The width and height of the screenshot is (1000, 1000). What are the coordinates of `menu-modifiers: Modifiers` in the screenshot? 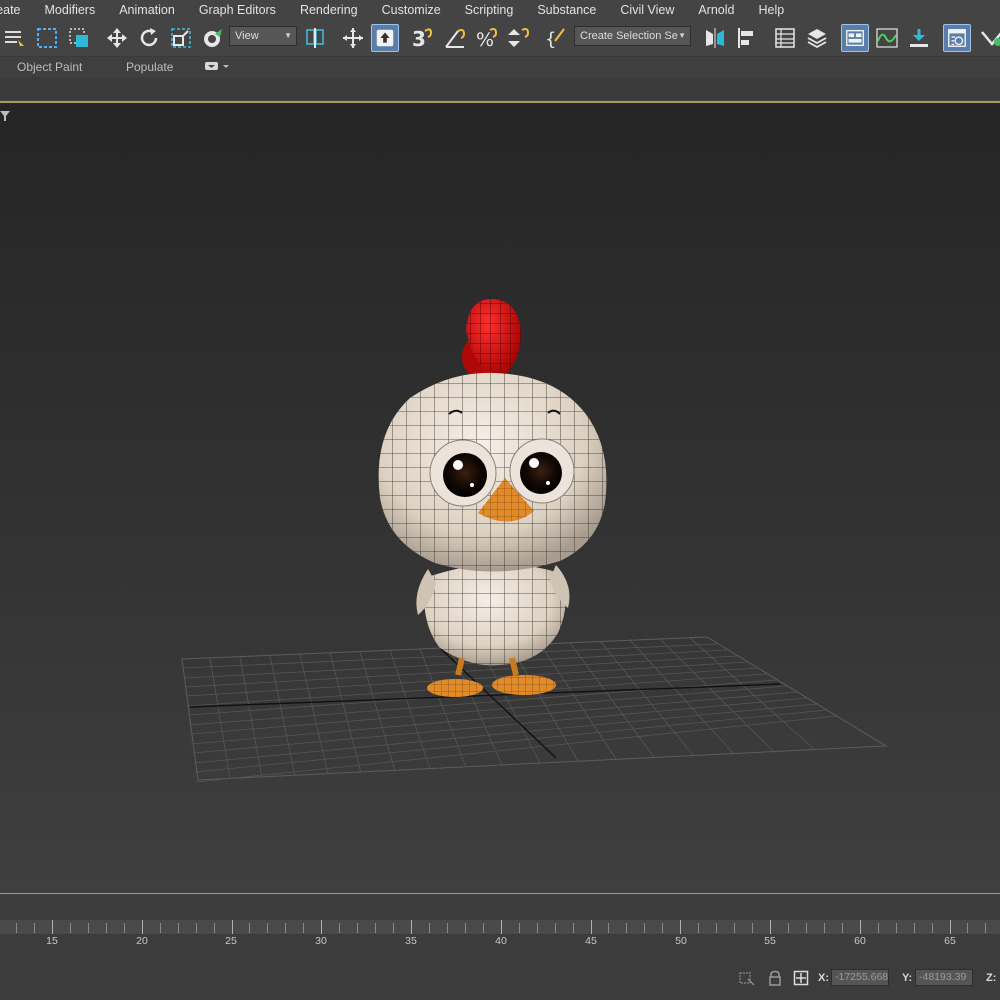 It's located at (70, 10).